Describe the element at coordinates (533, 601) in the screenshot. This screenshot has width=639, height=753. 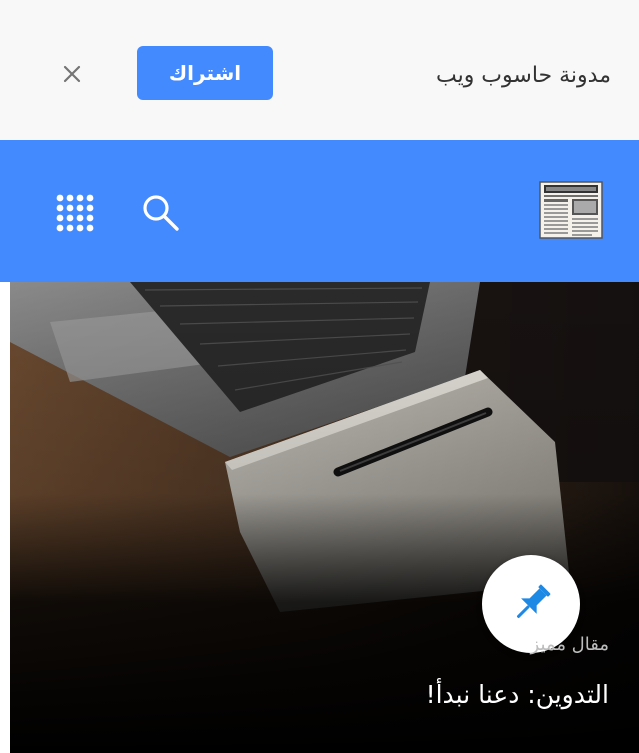
I see `pin-icon` at that location.